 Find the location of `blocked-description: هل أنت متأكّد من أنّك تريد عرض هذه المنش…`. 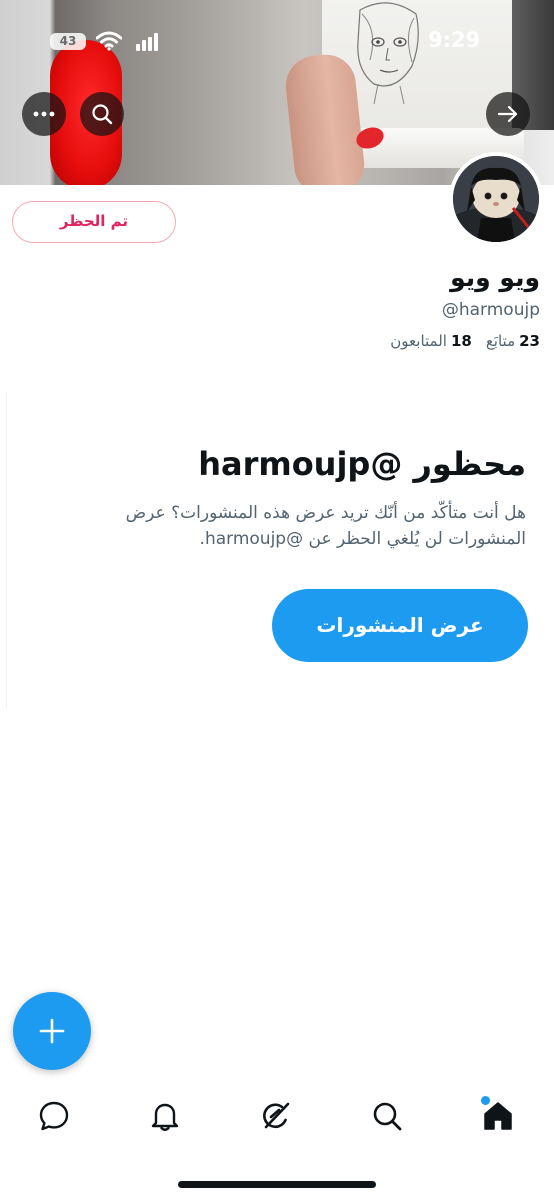

blocked-description: هل أنت متأكّد من أنّك تريد عرض هذه المنش… is located at coordinates (325, 526).